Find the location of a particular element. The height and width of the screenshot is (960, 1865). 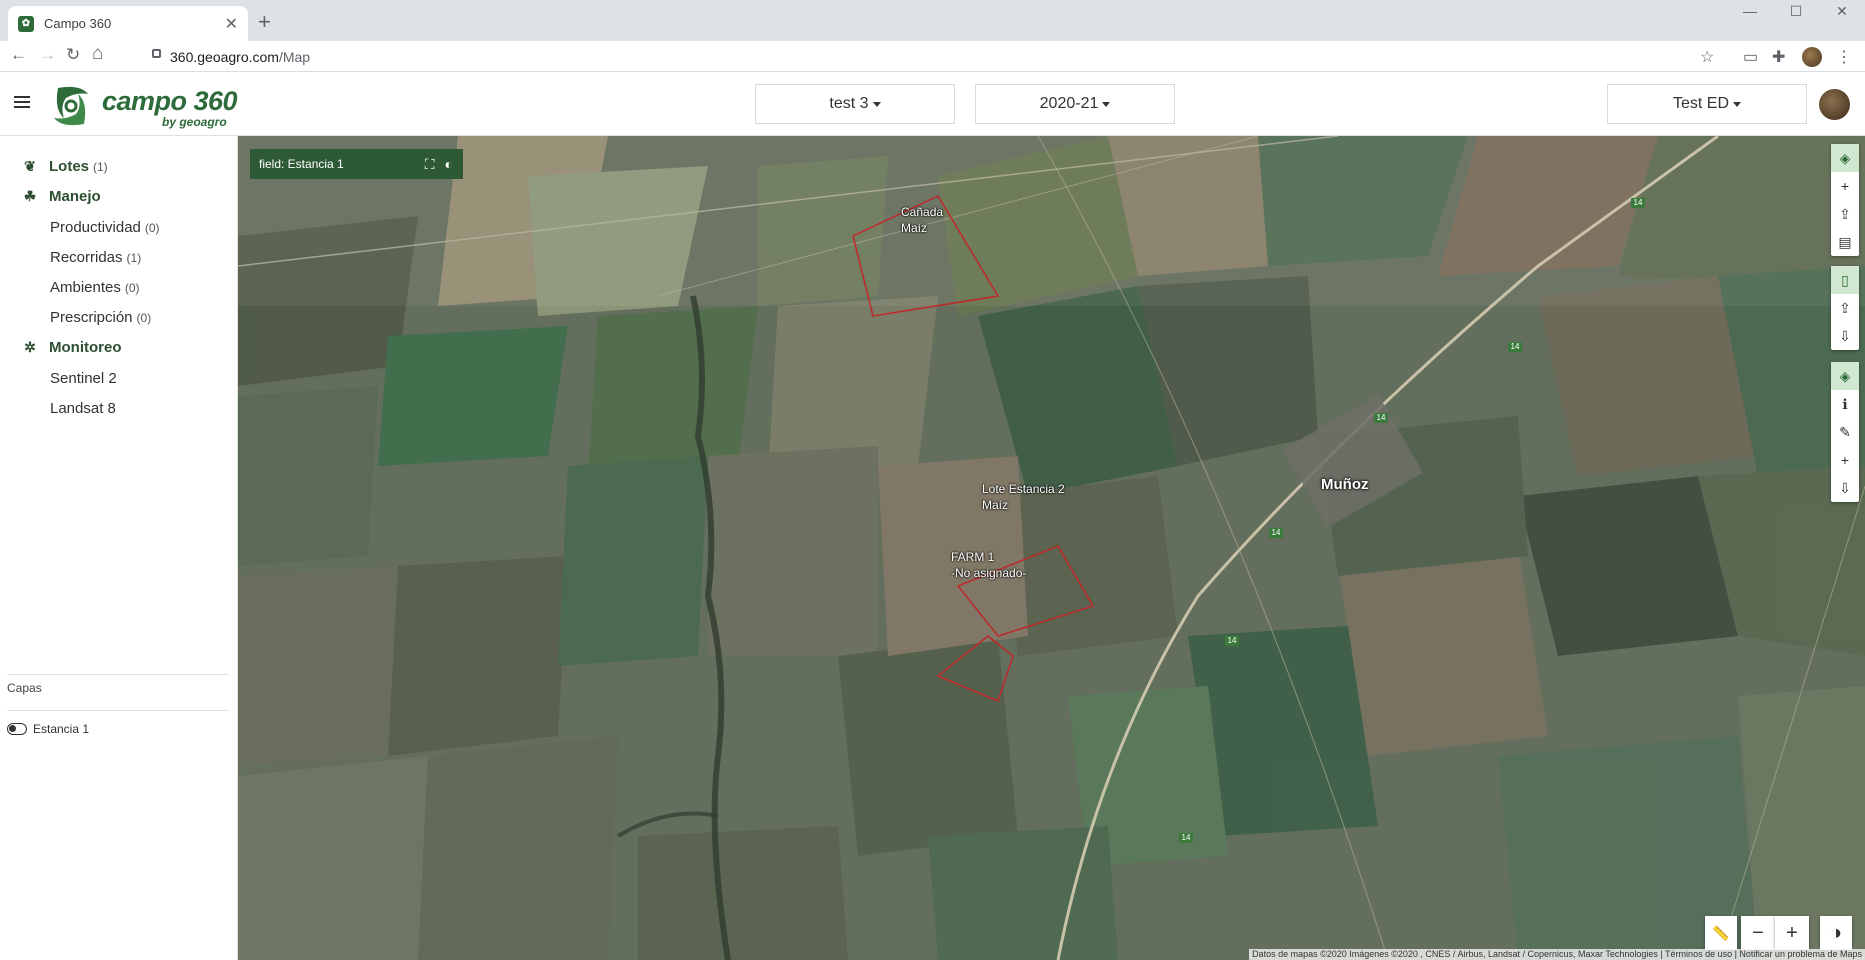

sidebar-item-label: Productividad is located at coordinates (95, 227).